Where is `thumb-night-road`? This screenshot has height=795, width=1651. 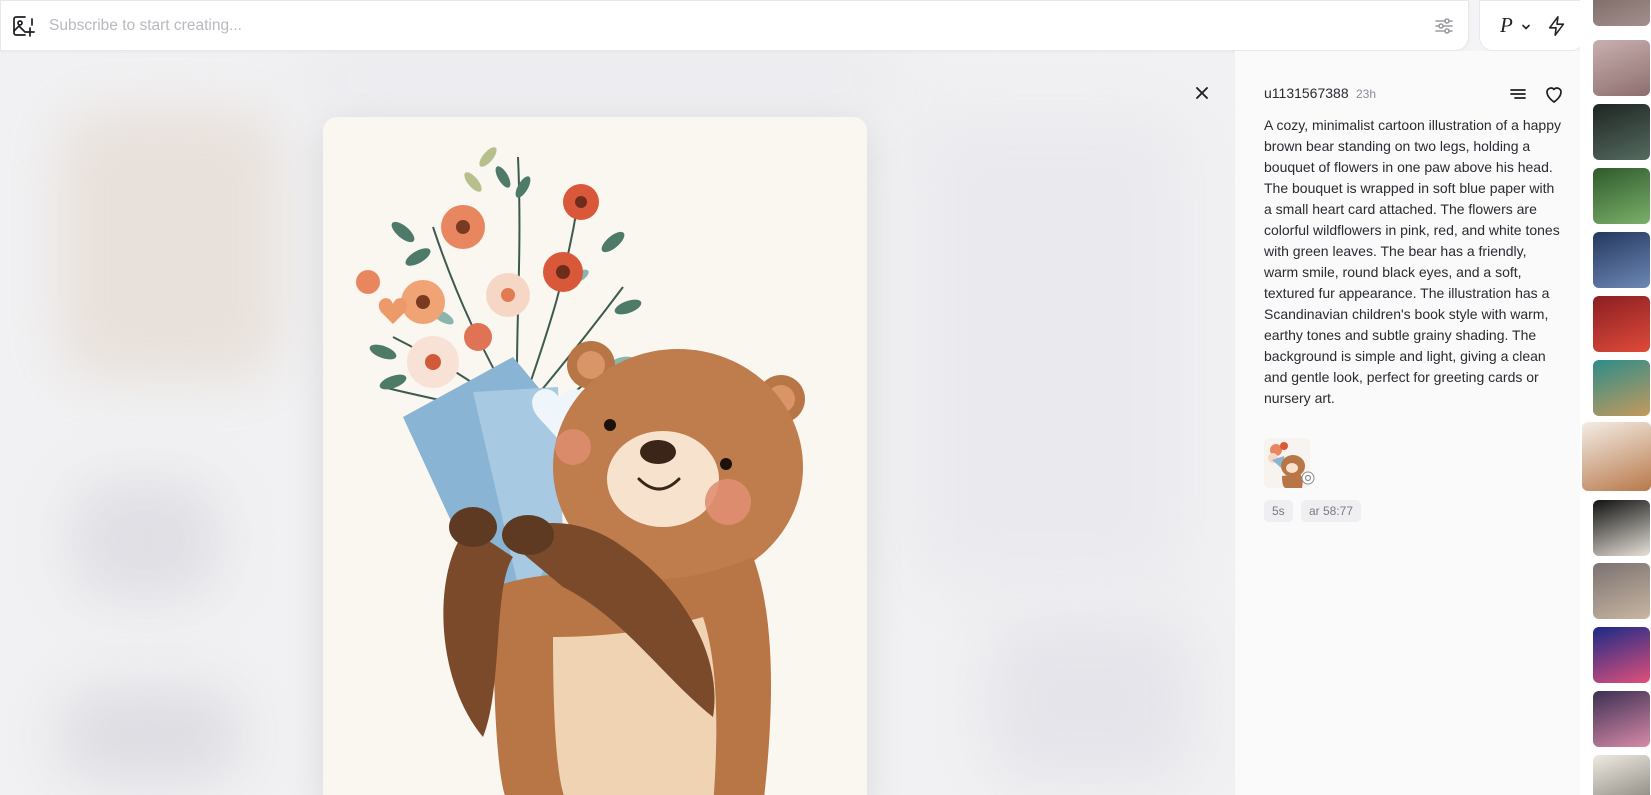
thumb-night-road is located at coordinates (1621, 132).